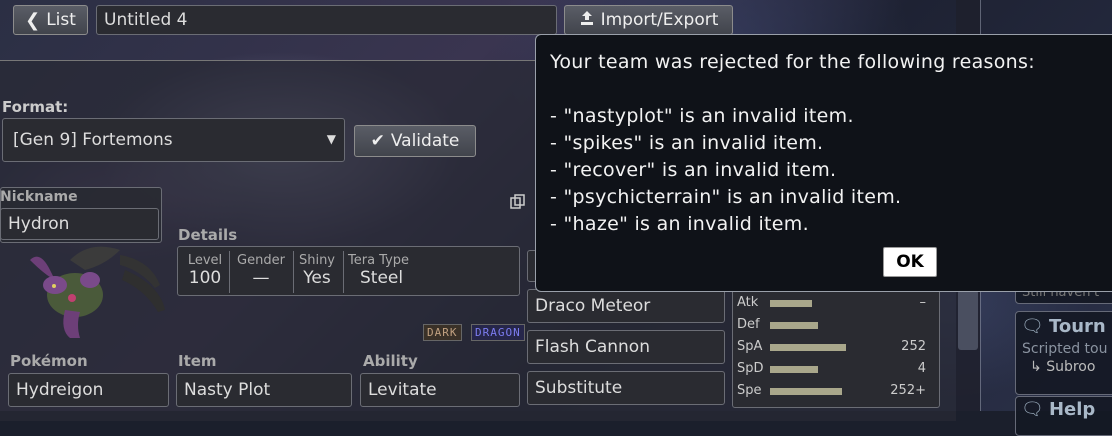  I want to click on validate-label: Validate, so click(425, 141).